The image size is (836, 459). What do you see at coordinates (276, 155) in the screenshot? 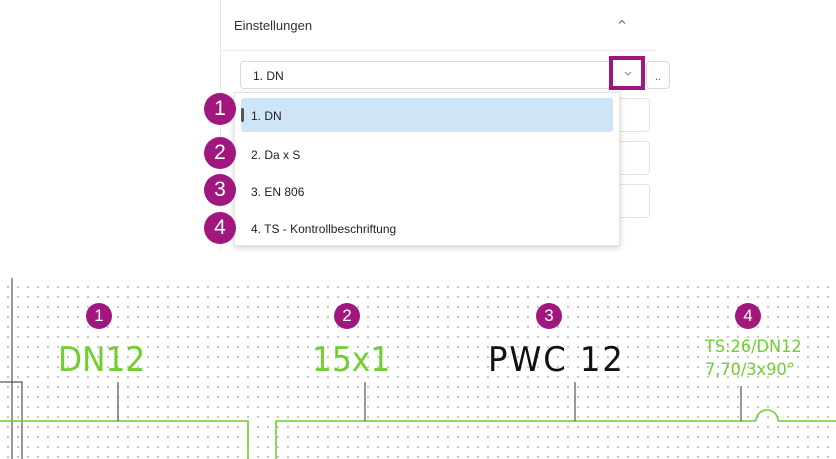
I see `option-label: 2. Da x S` at bounding box center [276, 155].